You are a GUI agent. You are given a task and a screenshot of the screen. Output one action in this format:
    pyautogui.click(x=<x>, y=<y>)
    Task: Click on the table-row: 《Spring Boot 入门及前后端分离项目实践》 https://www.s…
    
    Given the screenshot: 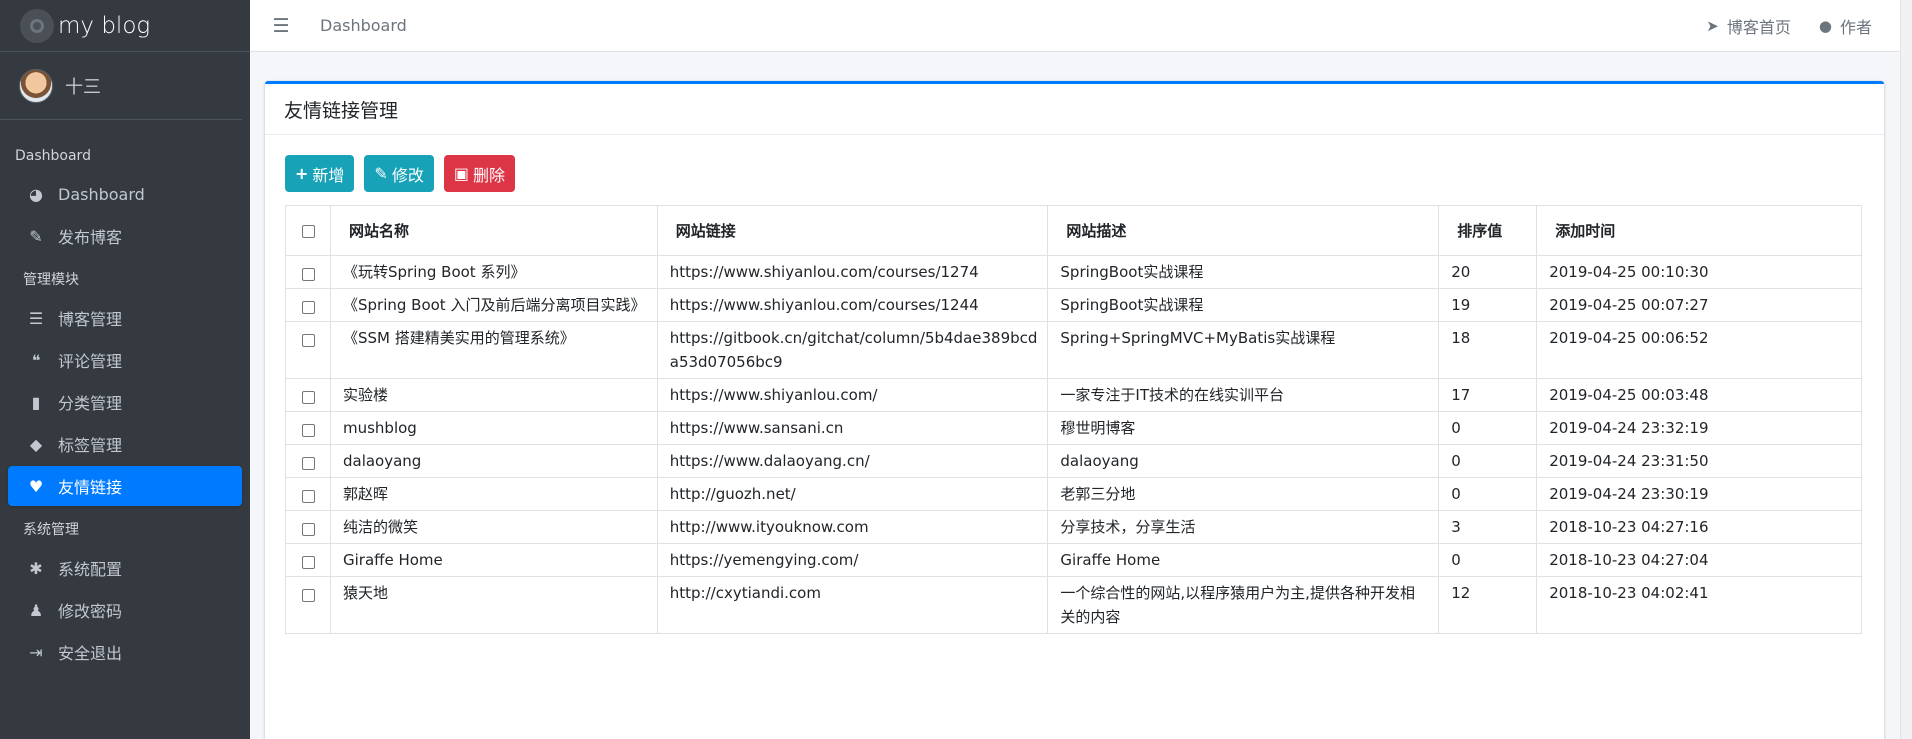 What is the action you would take?
    pyautogui.click(x=1073, y=305)
    